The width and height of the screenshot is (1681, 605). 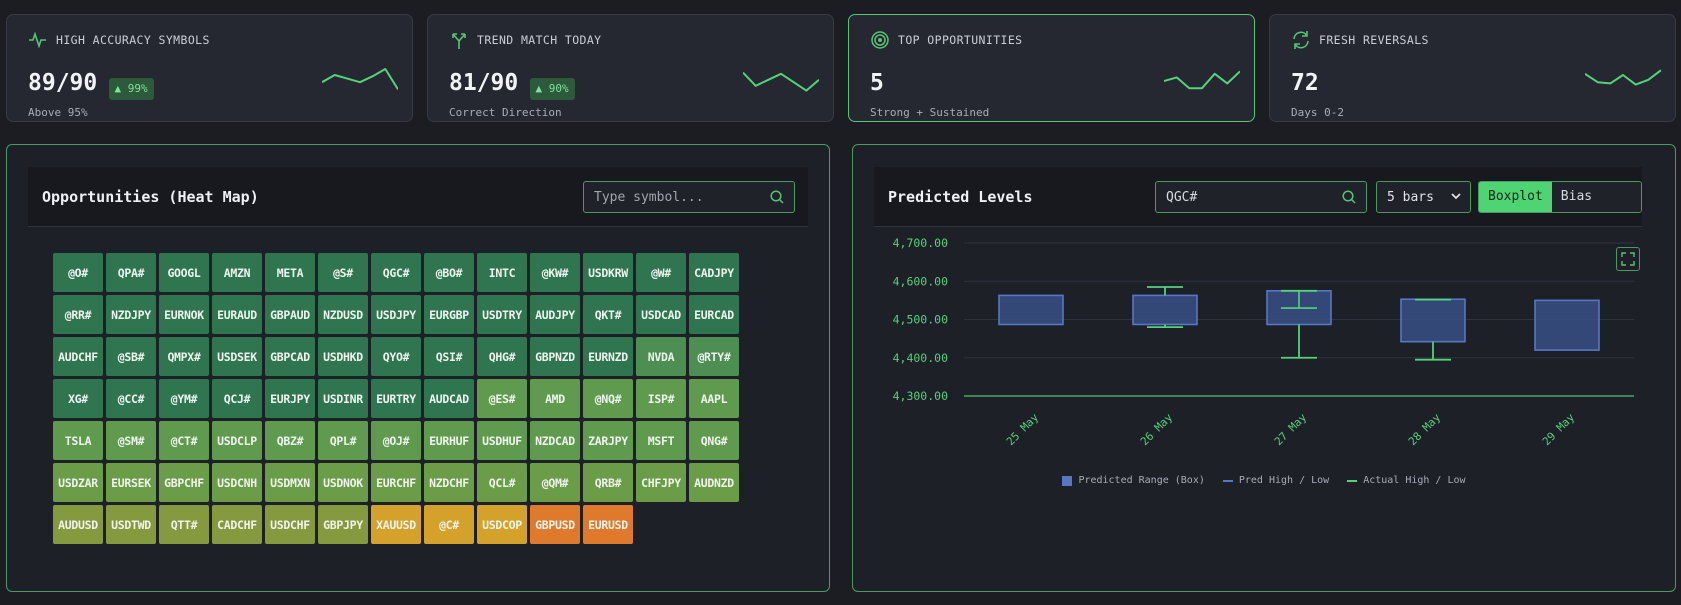 What do you see at coordinates (290, 356) in the screenshot?
I see `heatmap-cell: GBPCAD` at bounding box center [290, 356].